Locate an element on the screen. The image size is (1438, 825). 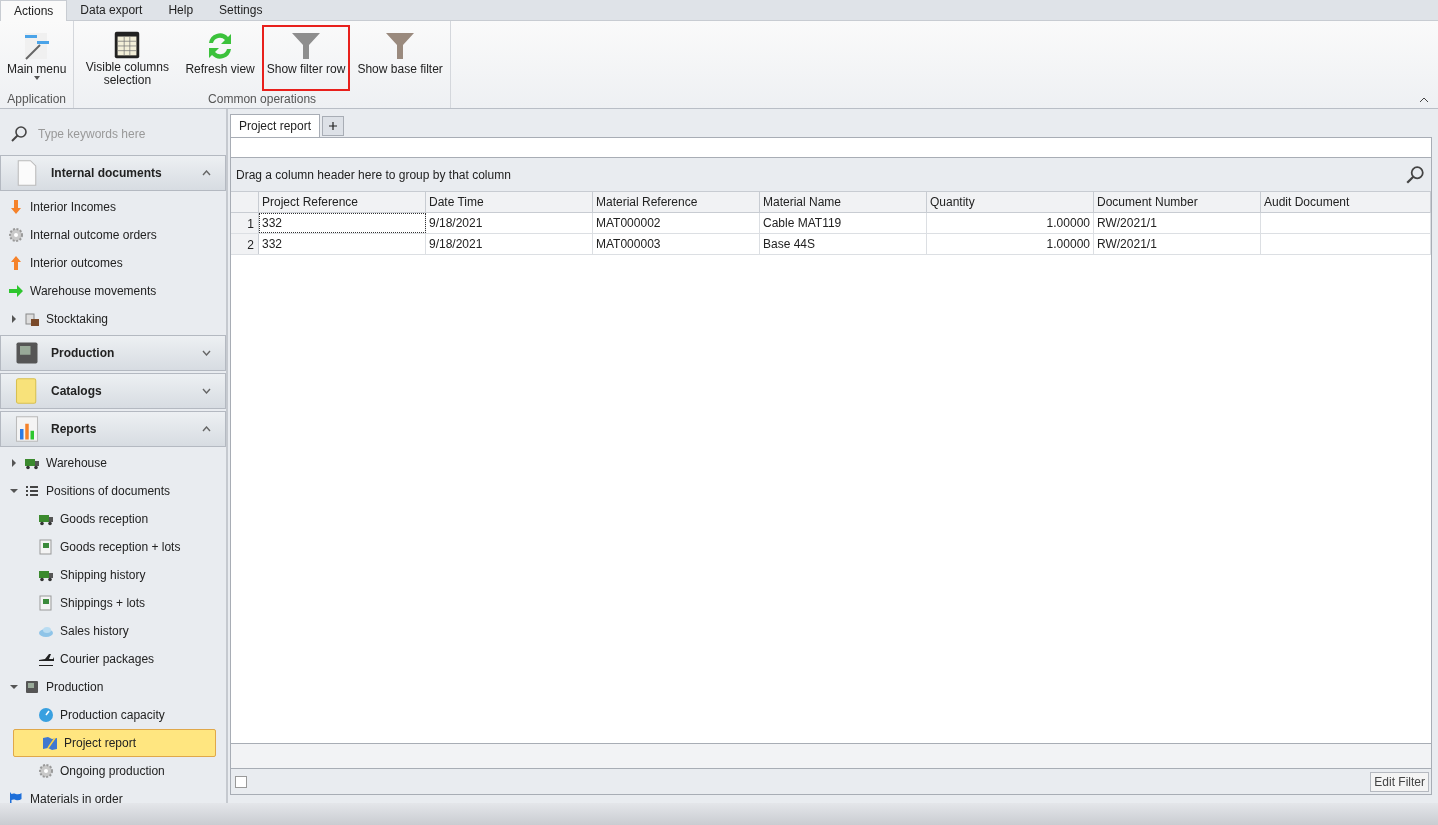
ribbon-button: Refresh view is located at coordinates (220, 58).